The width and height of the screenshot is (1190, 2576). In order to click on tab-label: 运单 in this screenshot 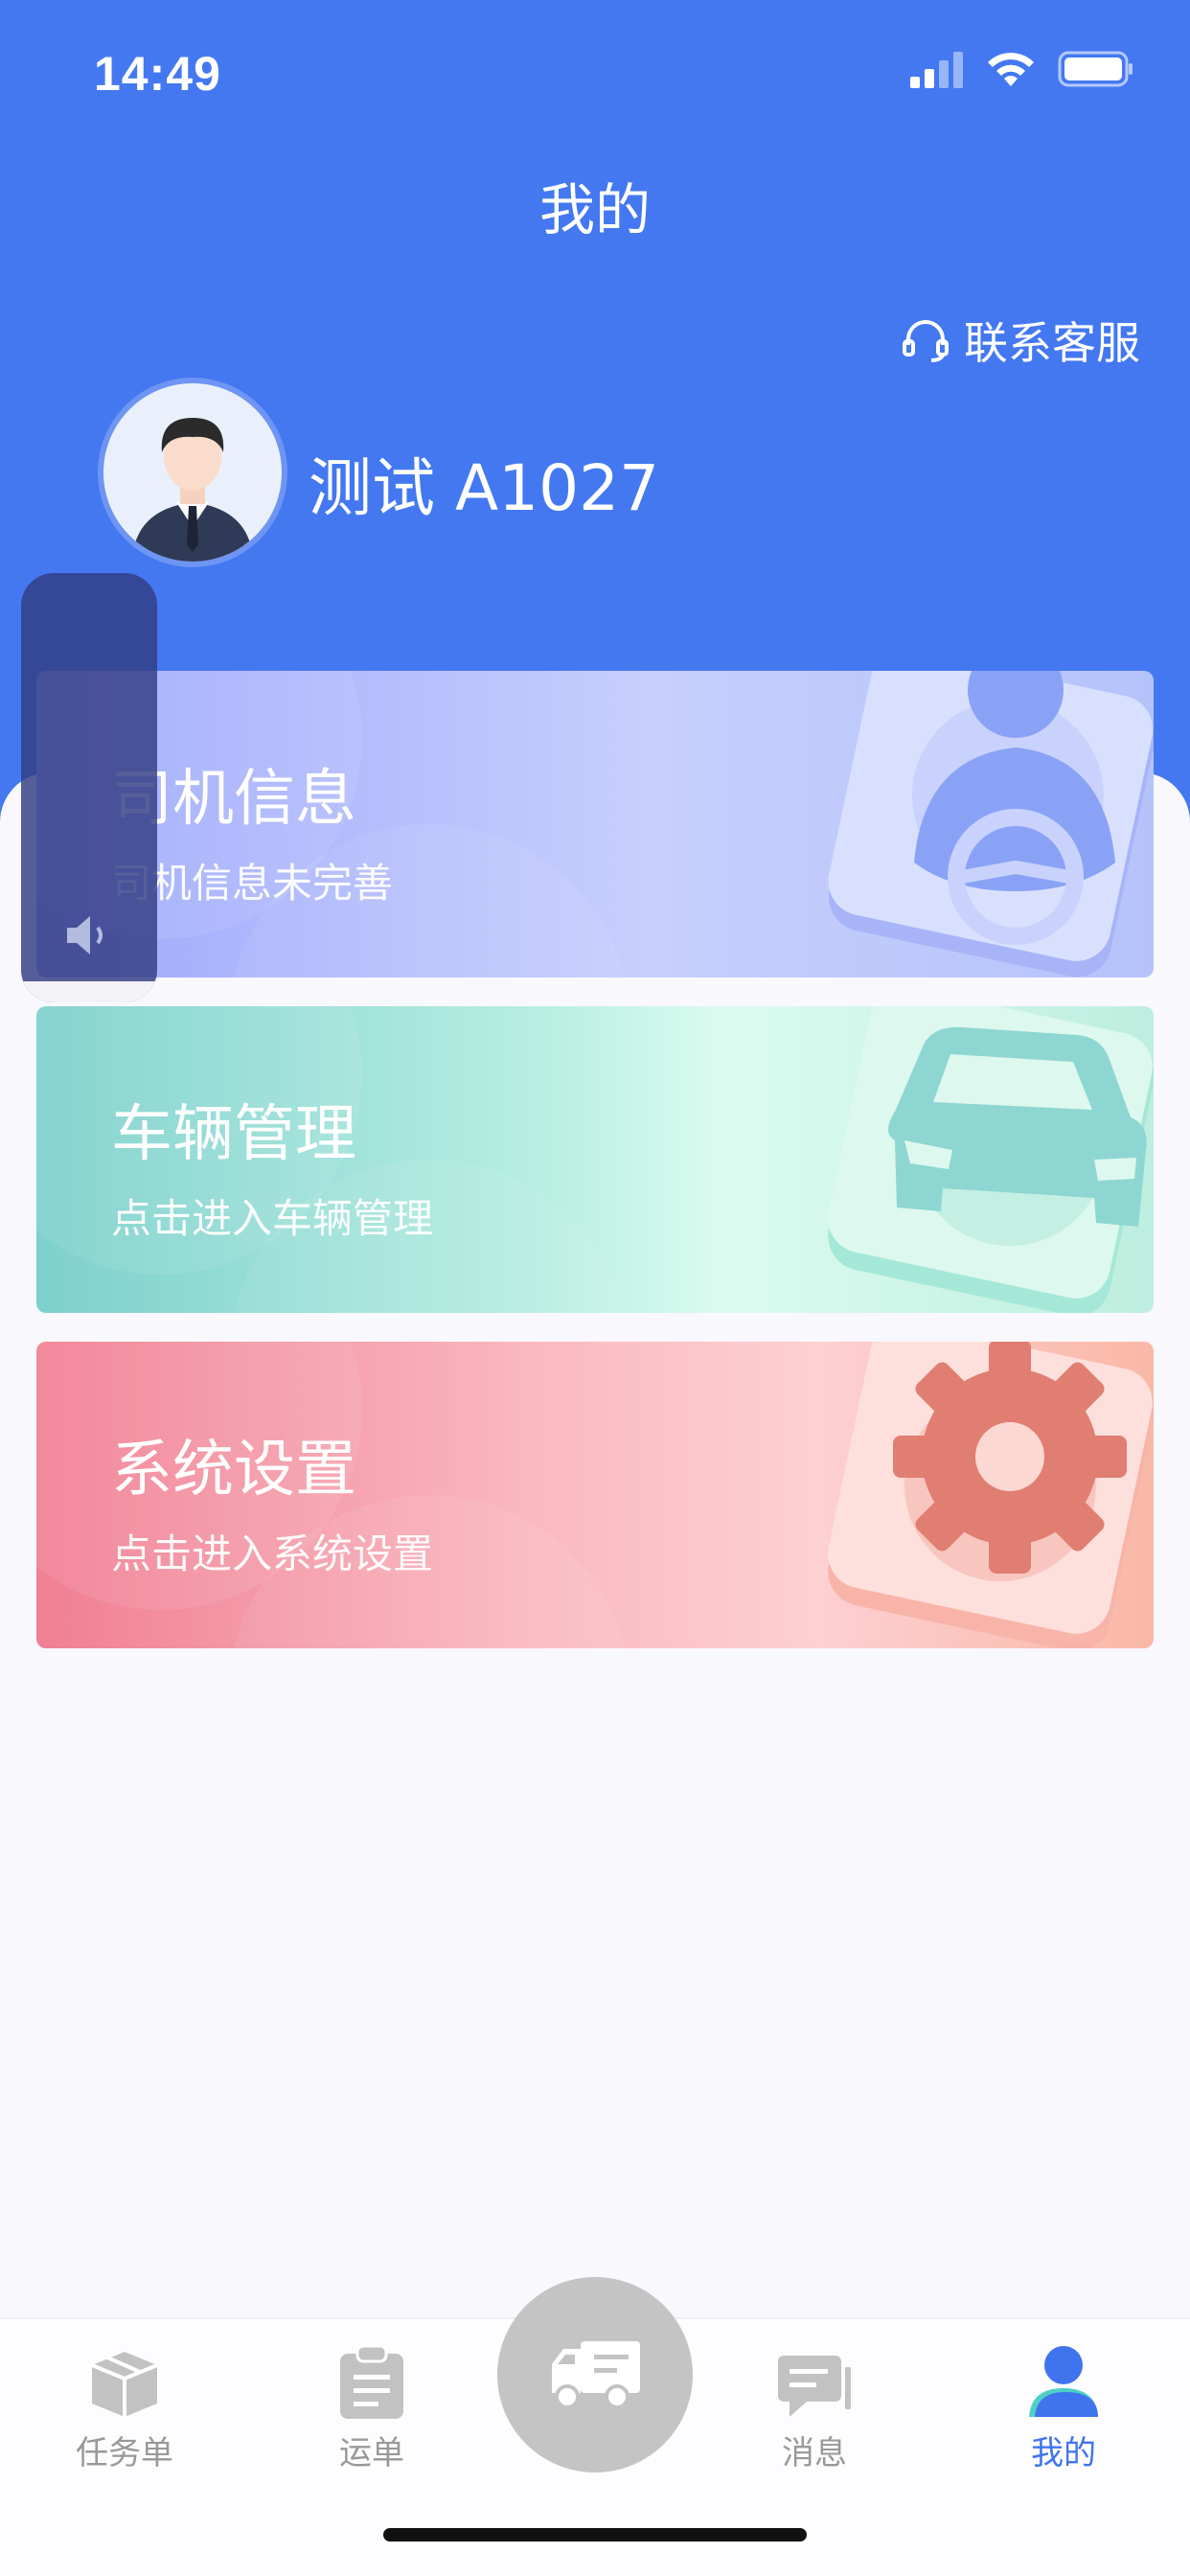, I will do `click(372, 2453)`.